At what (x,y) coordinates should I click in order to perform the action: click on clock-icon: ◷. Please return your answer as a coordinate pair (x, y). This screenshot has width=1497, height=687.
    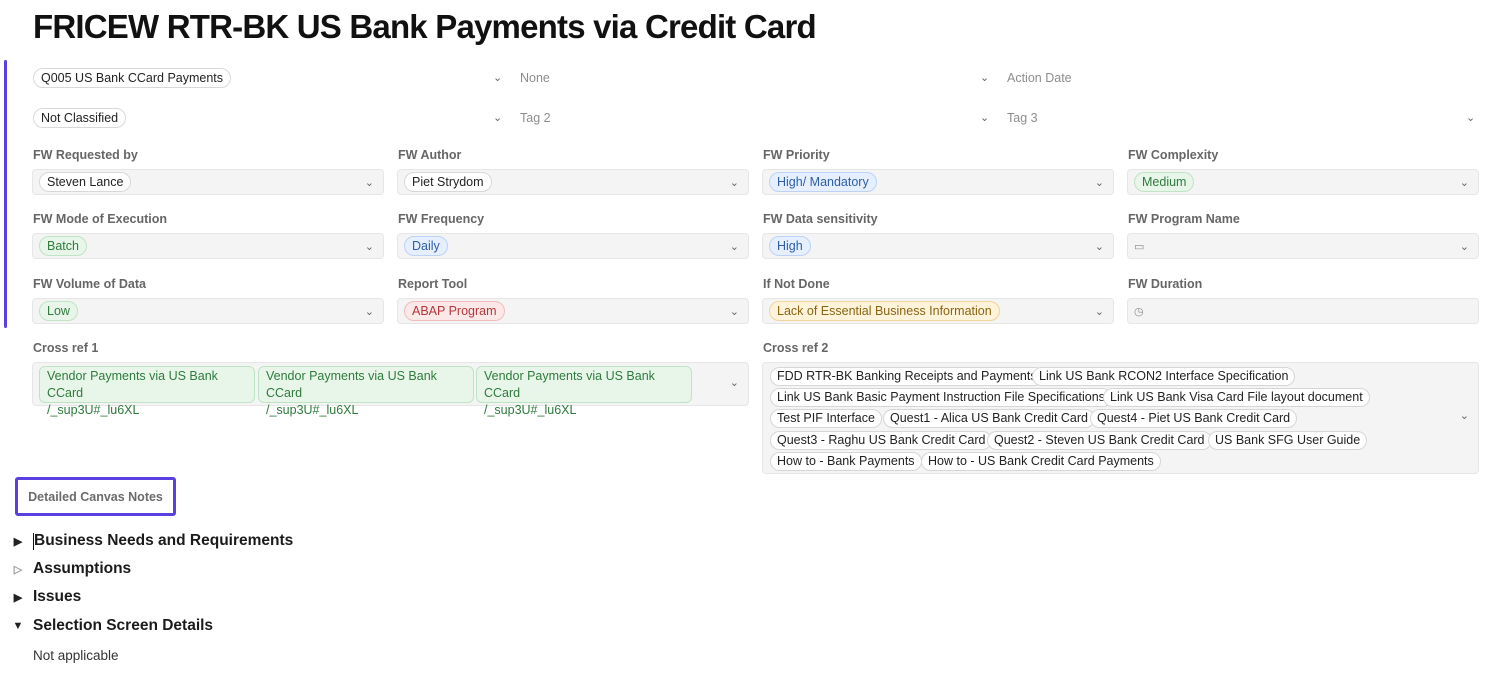
    Looking at the image, I should click on (1139, 311).